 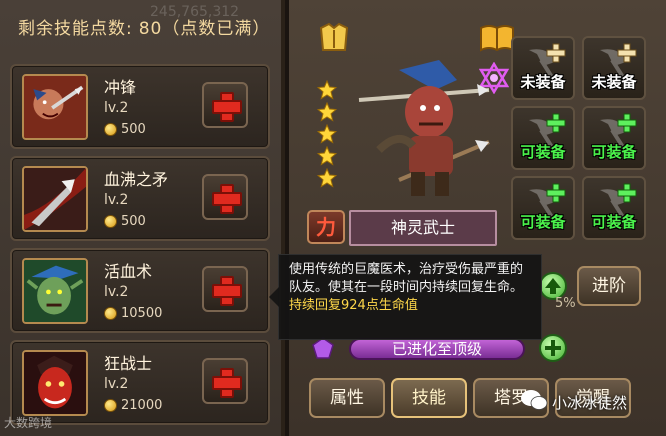 I want to click on hero-figure, so click(x=424, y=128).